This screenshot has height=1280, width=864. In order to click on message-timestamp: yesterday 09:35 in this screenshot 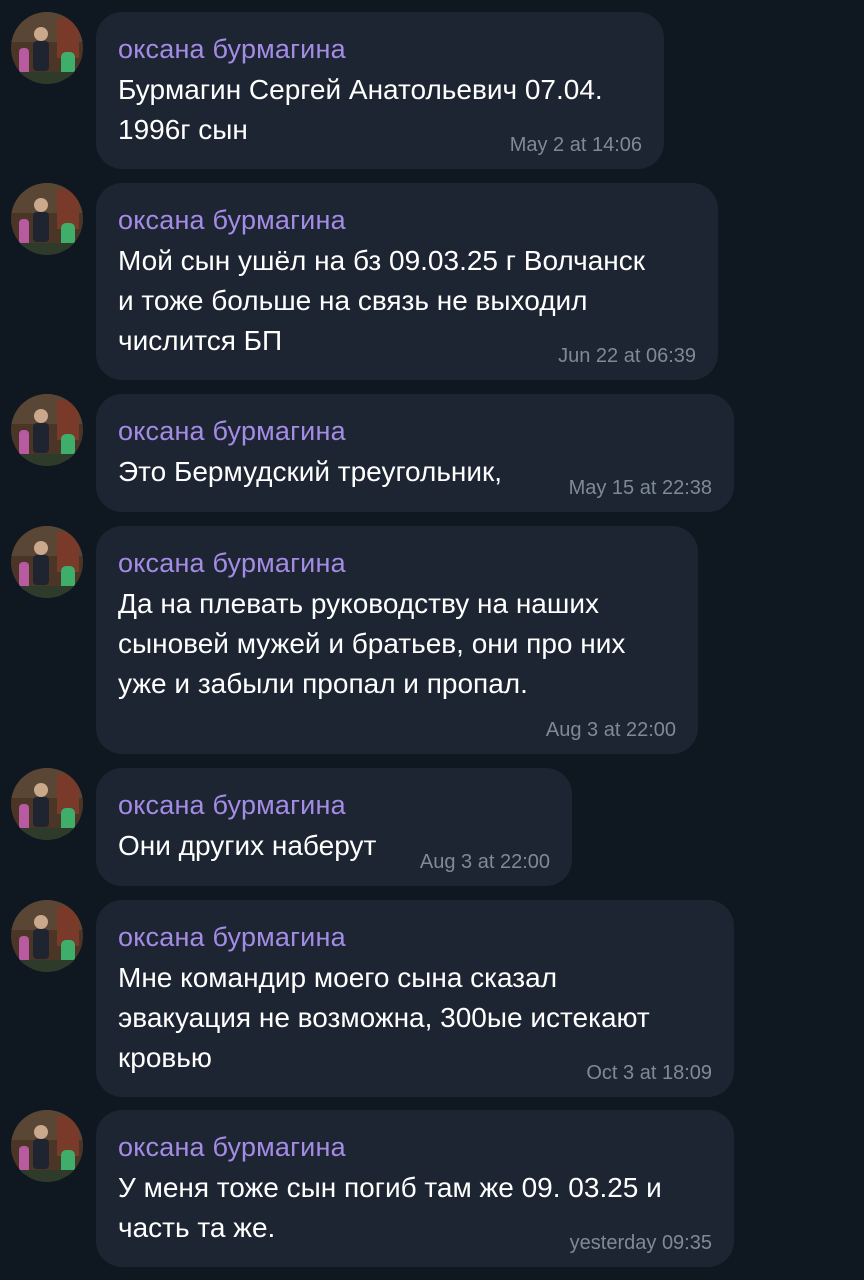, I will do `click(640, 1243)`.